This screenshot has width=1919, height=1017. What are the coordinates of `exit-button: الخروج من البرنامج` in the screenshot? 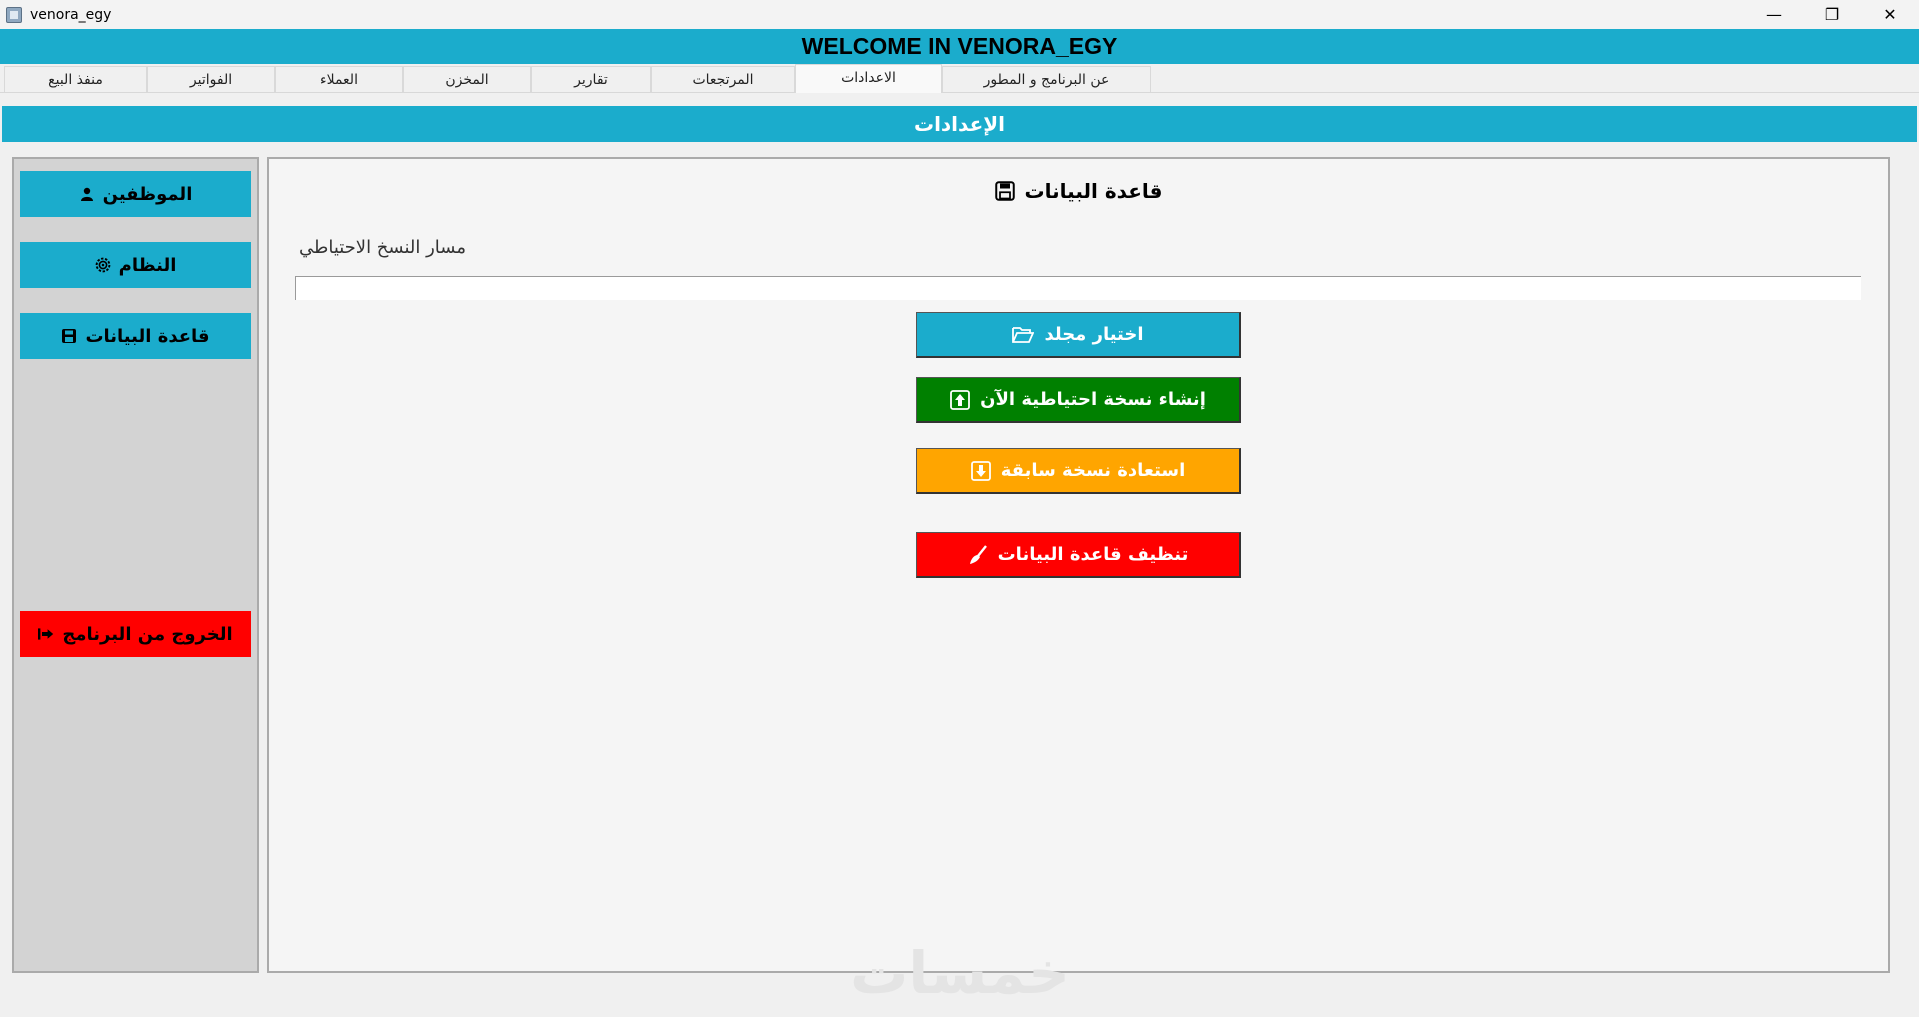 It's located at (135, 634).